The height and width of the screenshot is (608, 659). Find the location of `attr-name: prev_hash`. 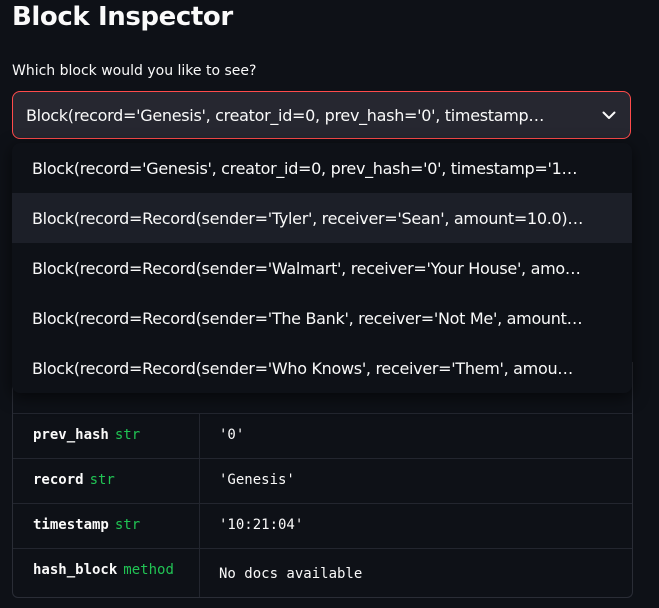

attr-name: prev_hash is located at coordinates (71, 435).